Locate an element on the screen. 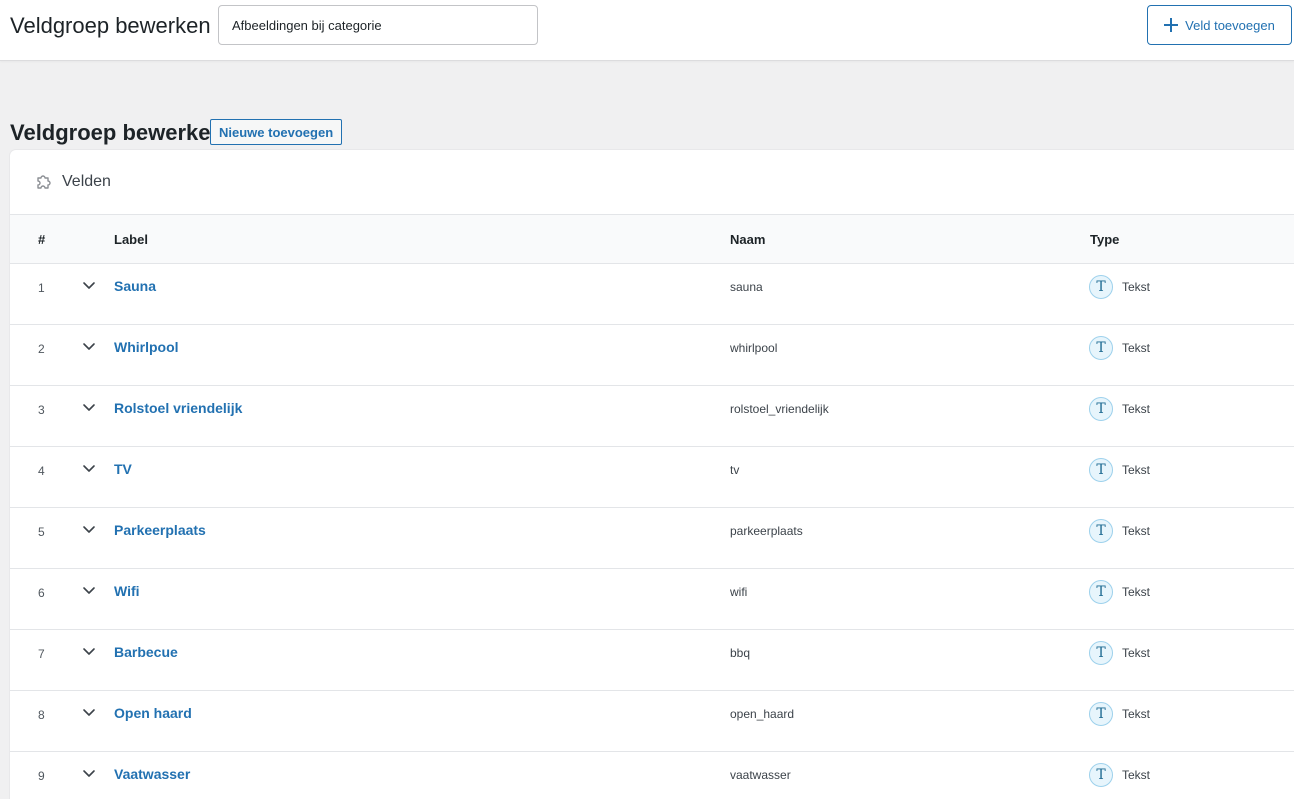  field-label-link: Parkeerplaats is located at coordinates (160, 530).